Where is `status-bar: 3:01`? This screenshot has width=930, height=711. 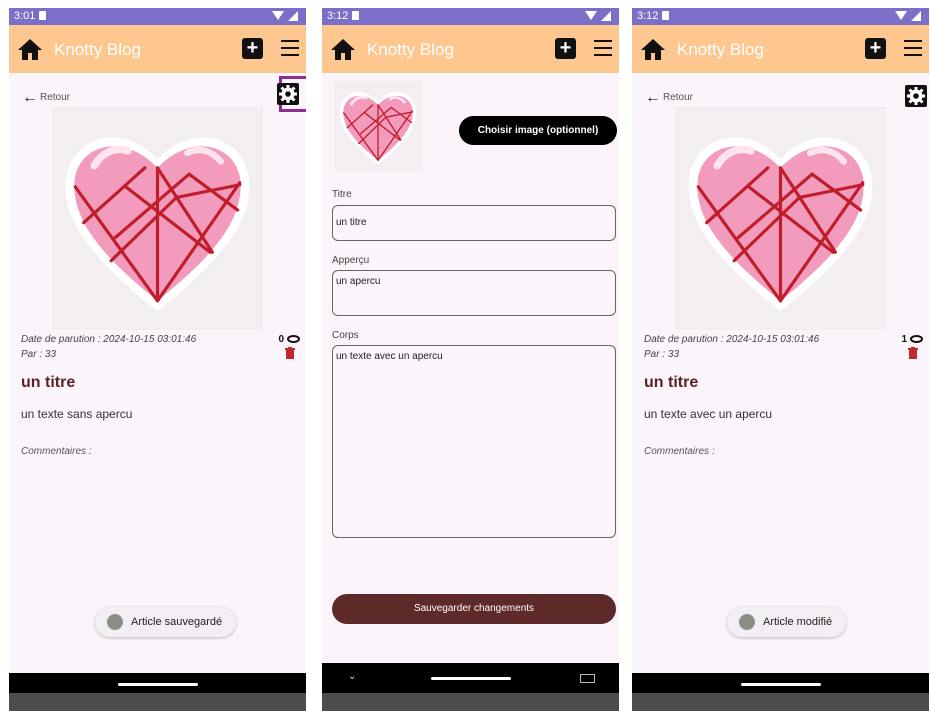
status-bar: 3:01 is located at coordinates (157, 16).